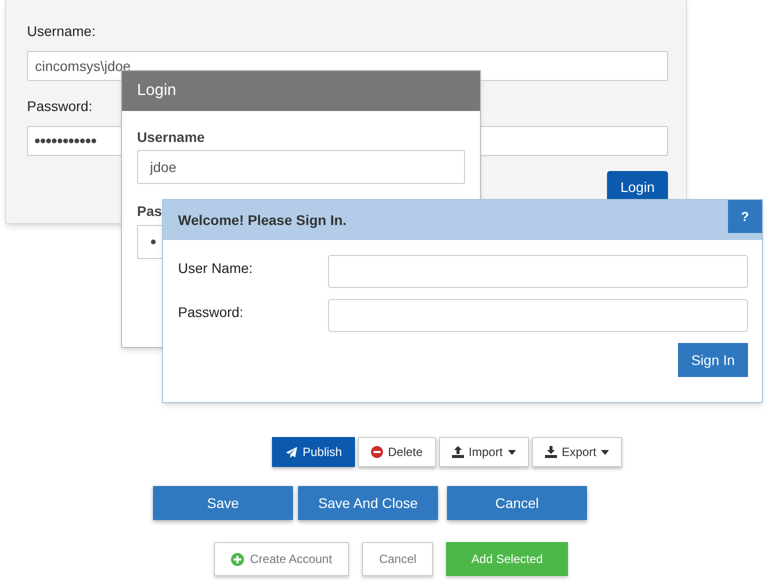  I want to click on password-label: Password:, so click(59, 106).